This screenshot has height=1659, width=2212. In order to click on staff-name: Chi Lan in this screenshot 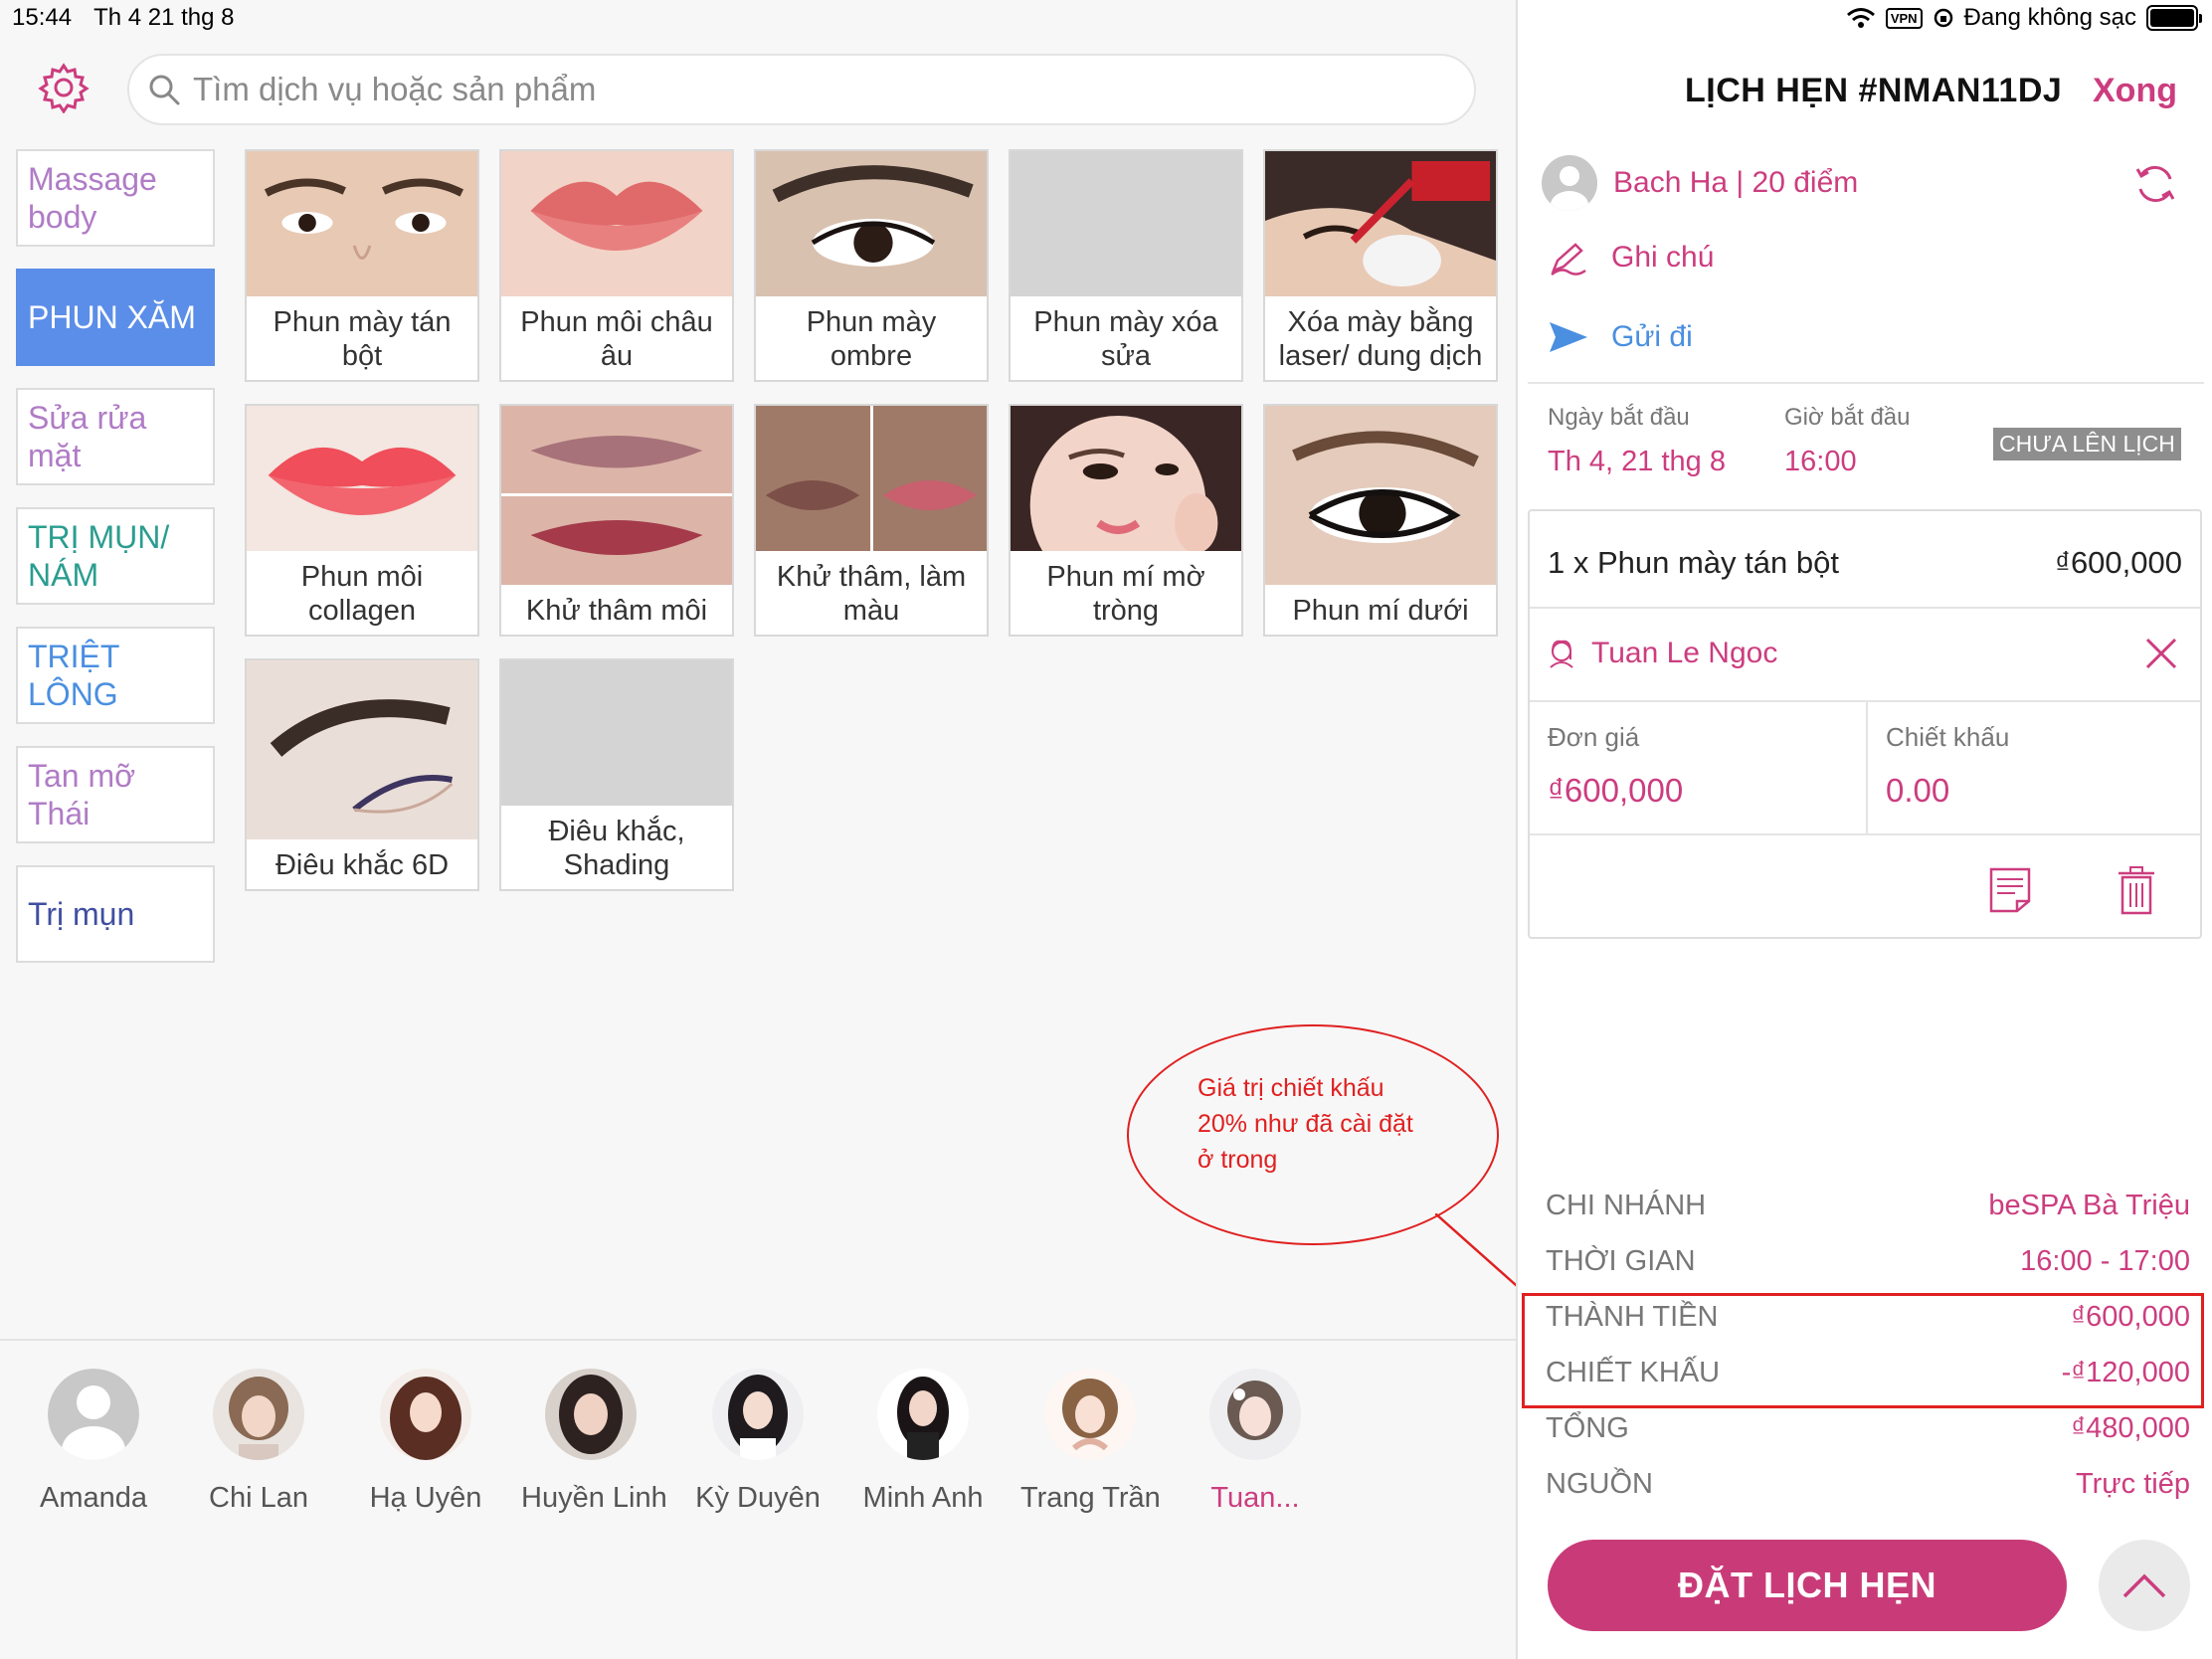, I will do `click(258, 1498)`.